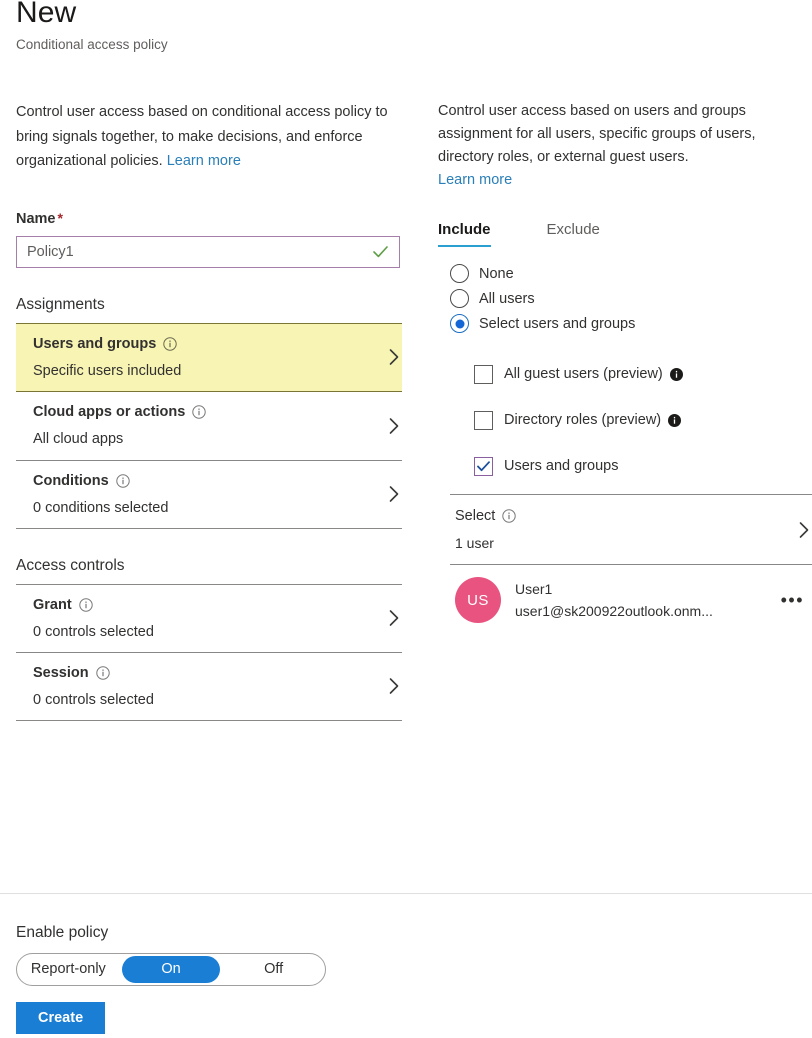 This screenshot has height=1038, width=812. I want to click on checkbox-directory-roles-text: Directory roles (preview), so click(583, 420).